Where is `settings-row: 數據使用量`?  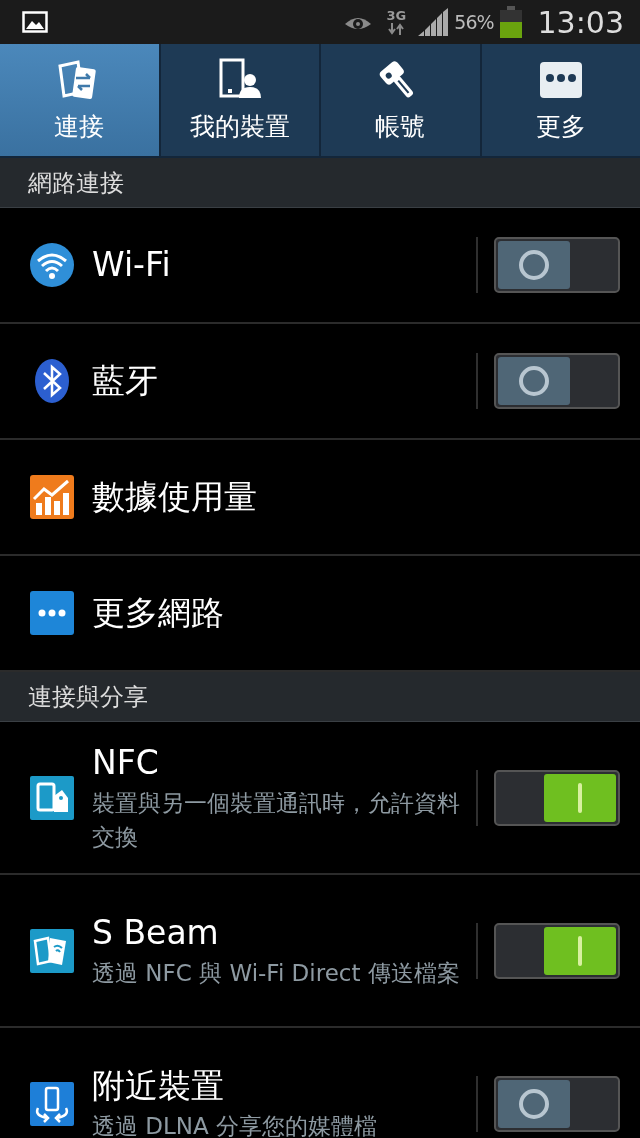
settings-row: 數據使用量 is located at coordinates (320, 498).